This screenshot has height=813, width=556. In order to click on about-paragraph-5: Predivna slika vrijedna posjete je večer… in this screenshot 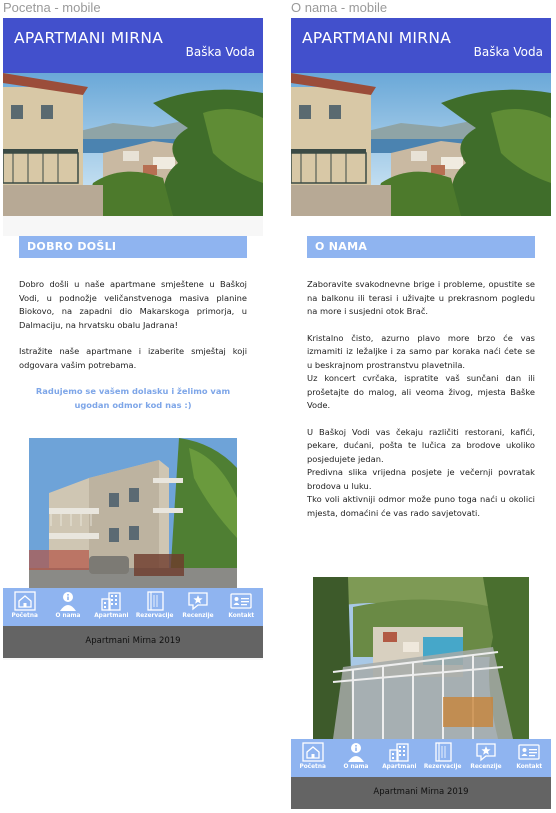, I will do `click(421, 479)`.